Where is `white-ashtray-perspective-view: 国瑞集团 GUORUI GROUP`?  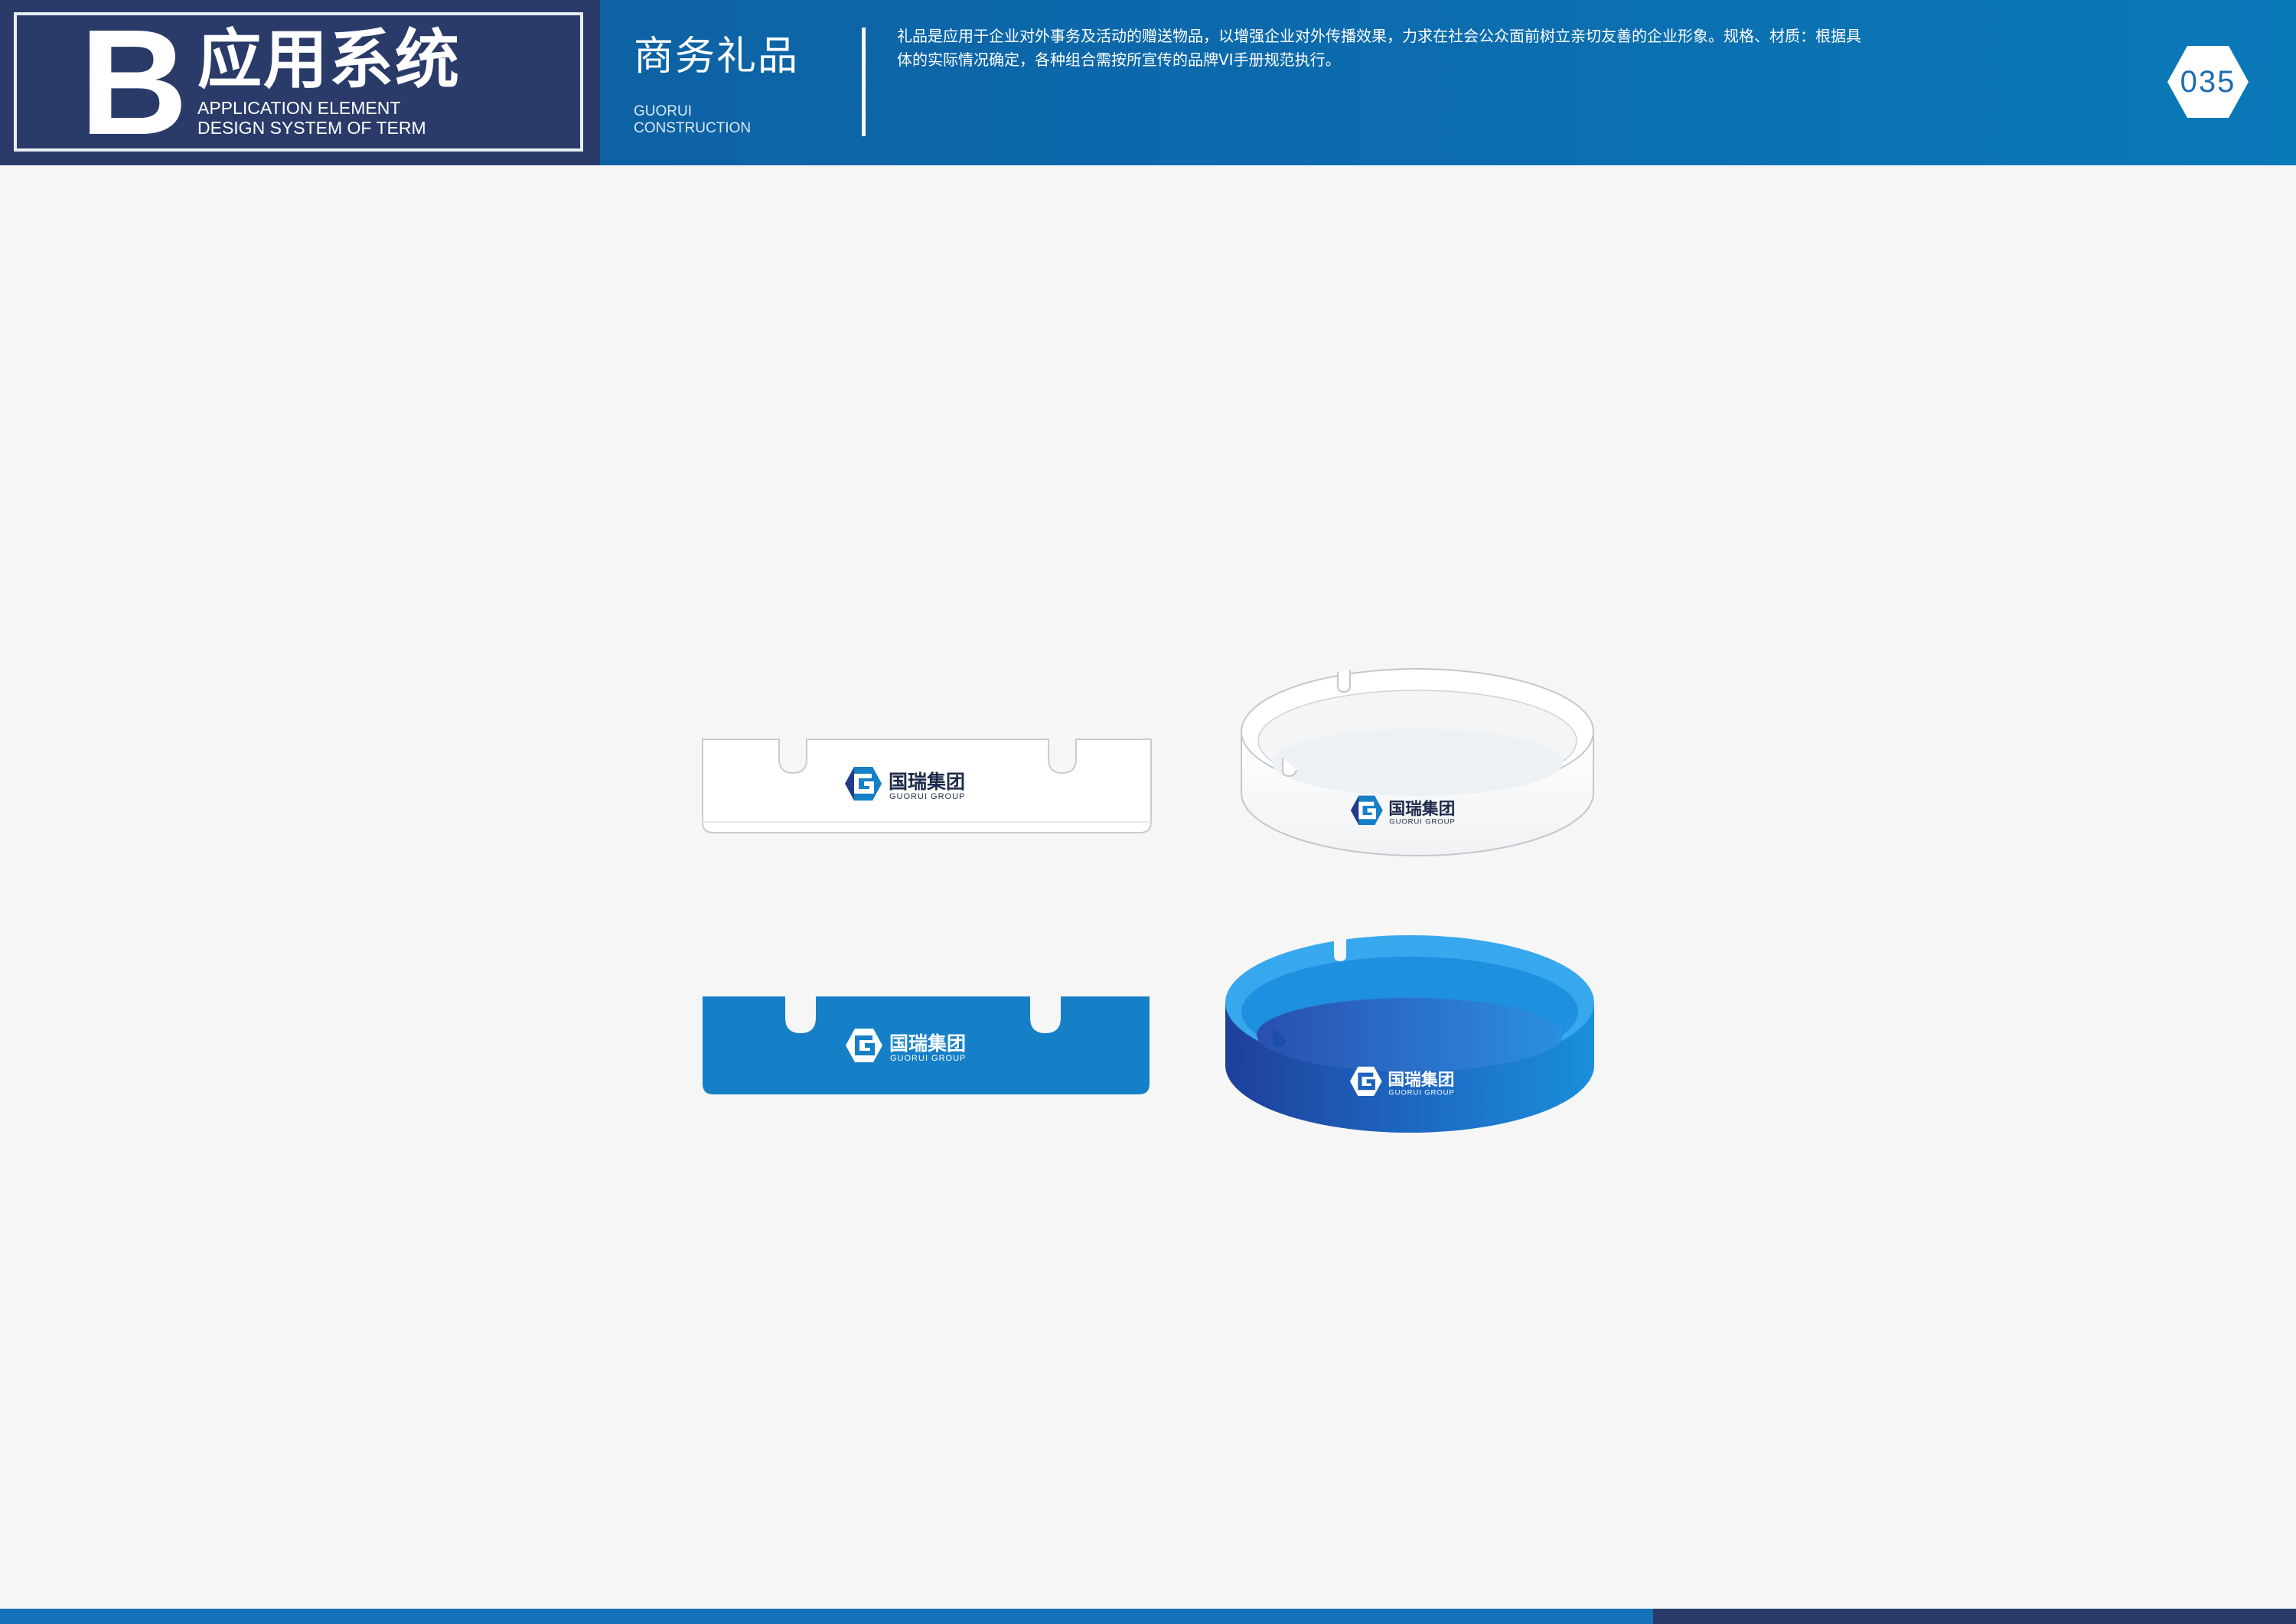 white-ashtray-perspective-view: 国瑞集团 GUORUI GROUP is located at coordinates (1417, 762).